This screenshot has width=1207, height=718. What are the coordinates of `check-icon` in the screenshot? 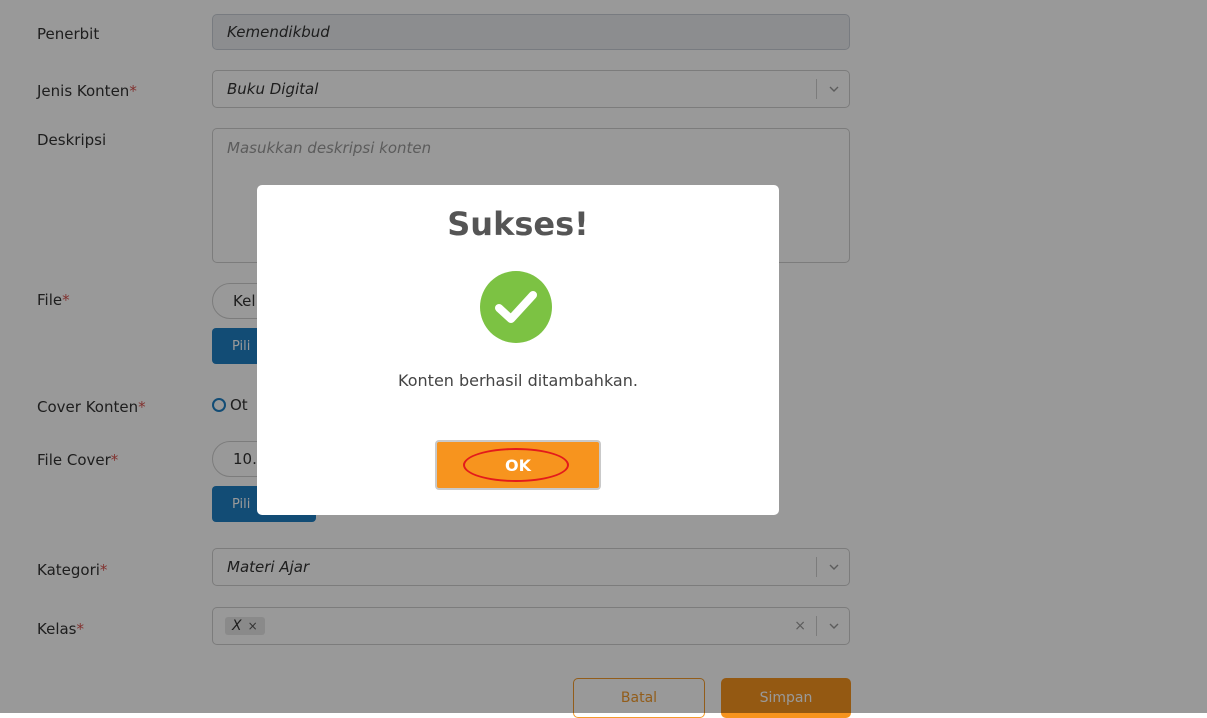 It's located at (516, 307).